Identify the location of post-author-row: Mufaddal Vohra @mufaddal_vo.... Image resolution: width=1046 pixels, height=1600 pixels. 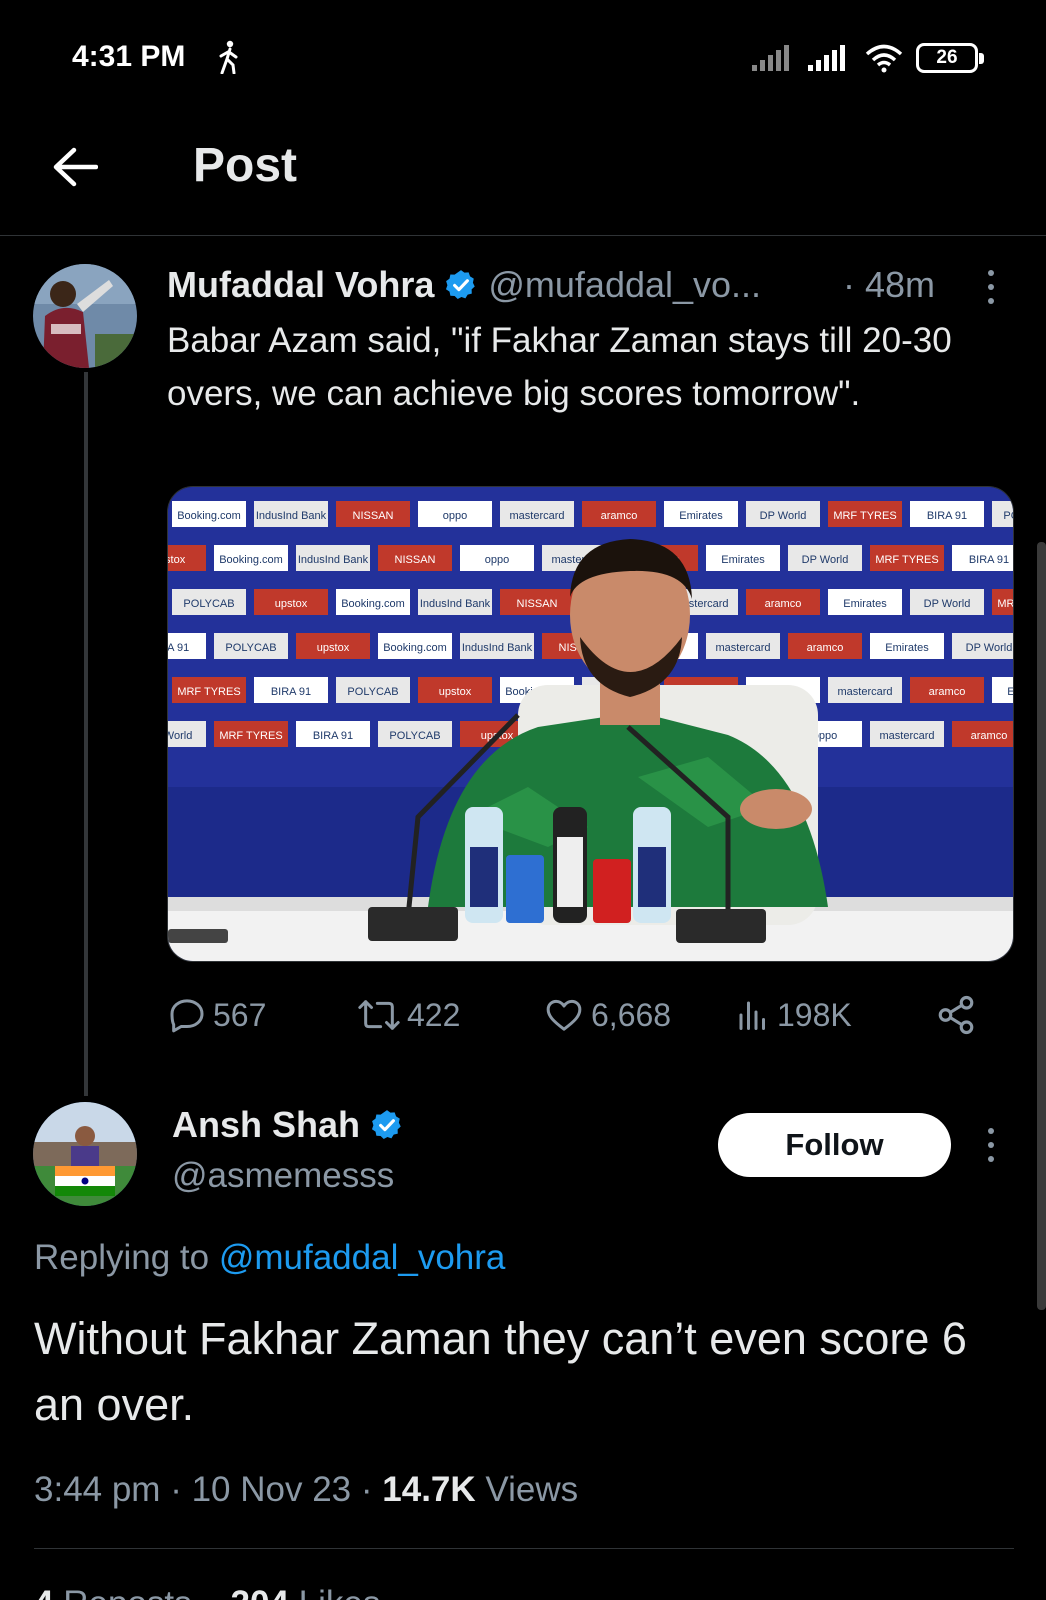
(464, 285).